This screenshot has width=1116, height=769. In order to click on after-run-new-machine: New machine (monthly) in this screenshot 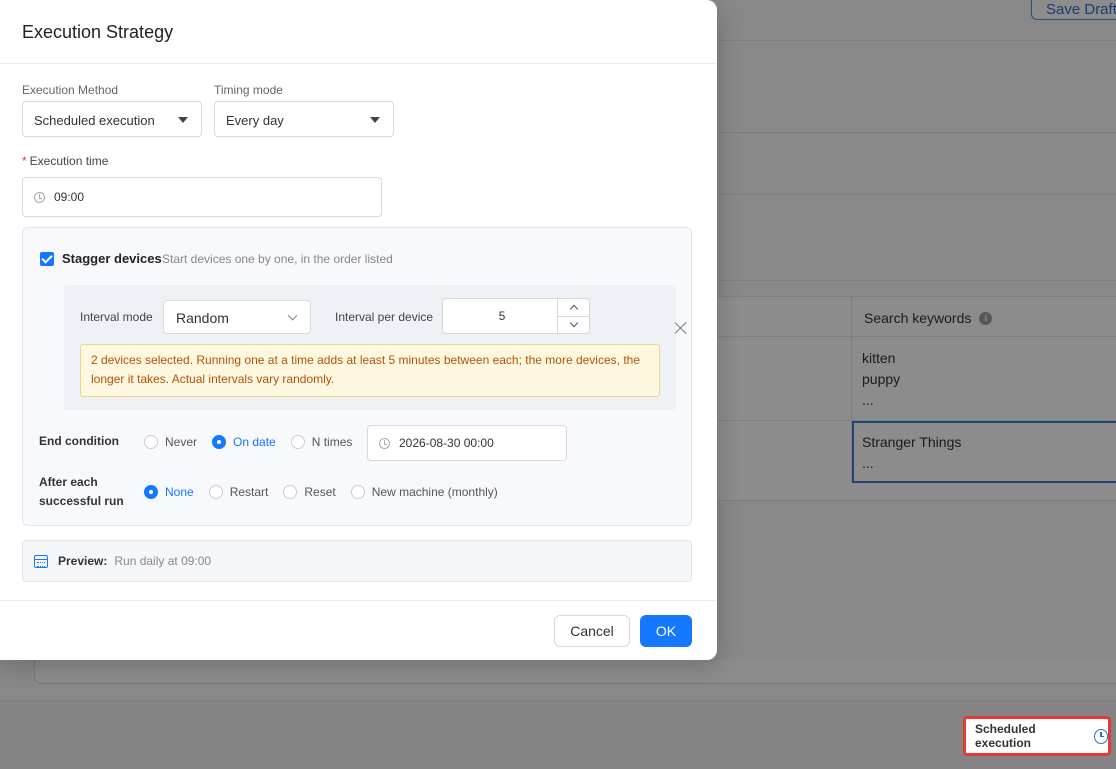, I will do `click(424, 492)`.